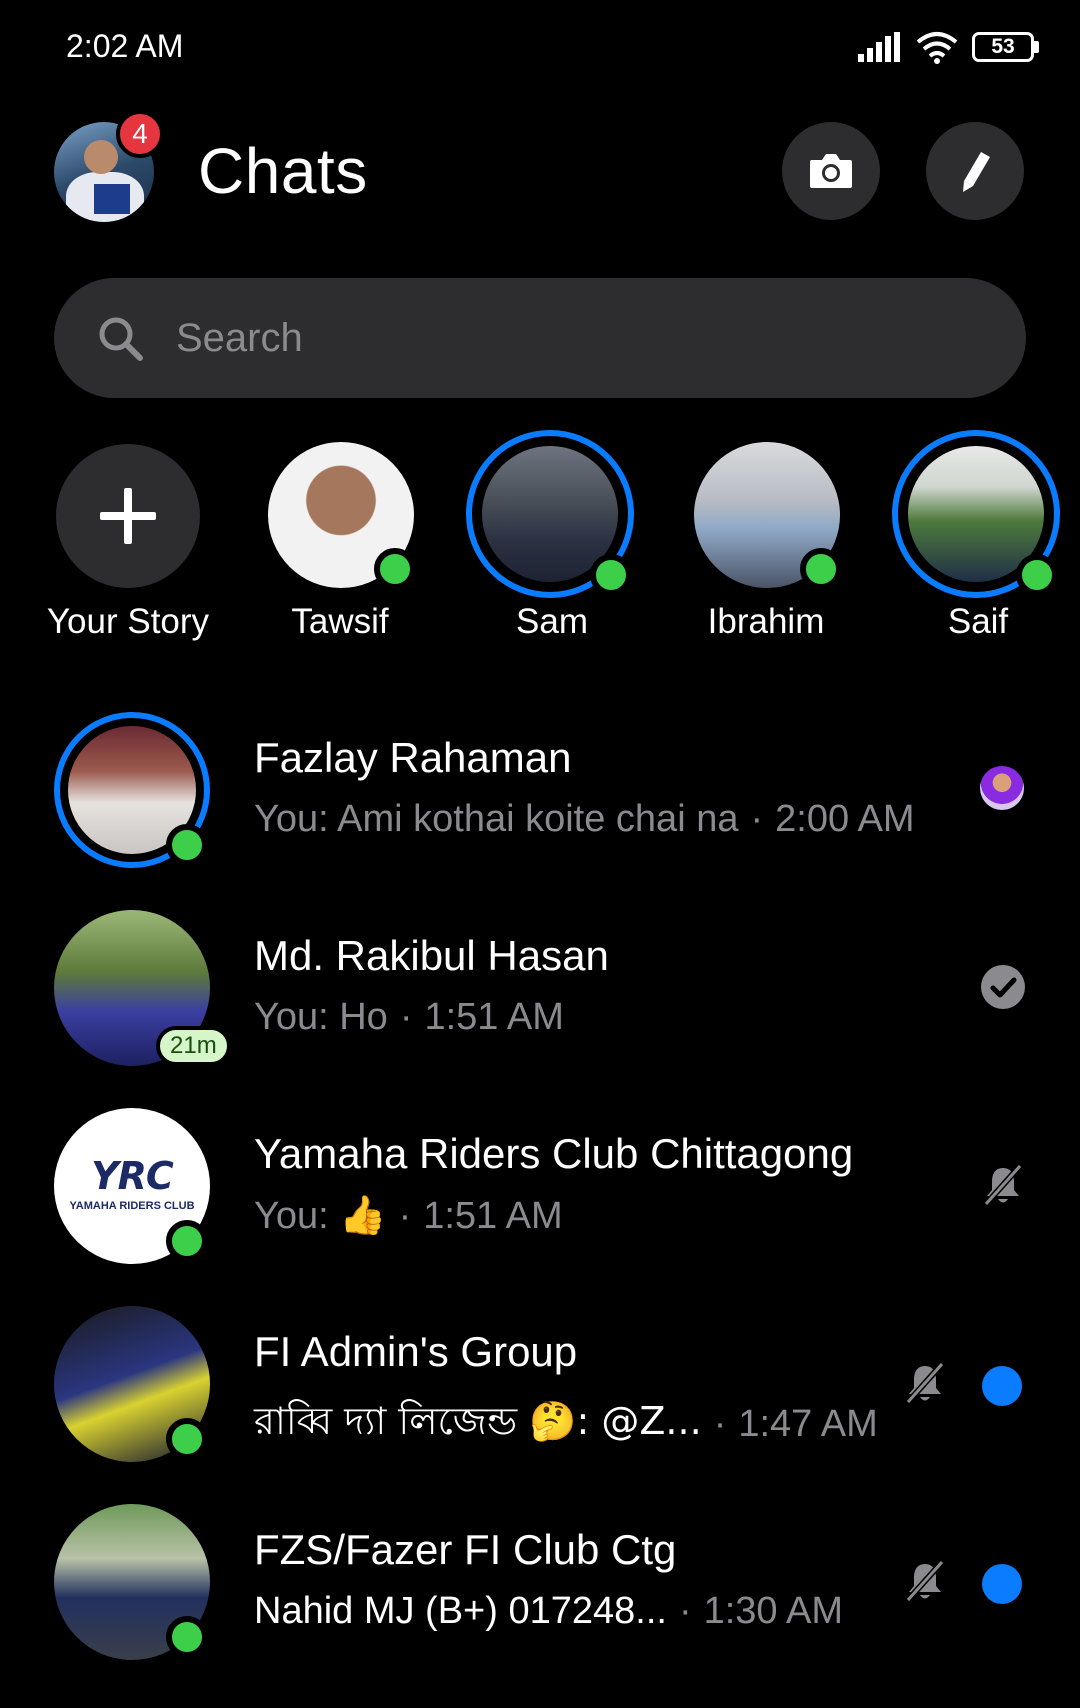 The height and width of the screenshot is (1708, 1080). Describe the element at coordinates (193, 1046) in the screenshot. I see `active-time-badge: 21m` at that location.